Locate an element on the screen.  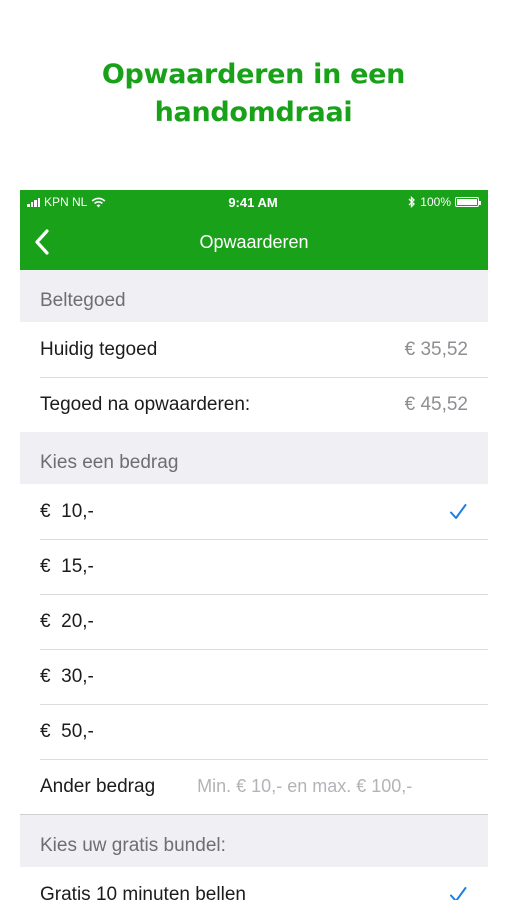
promo-title-line-1: Opwaarderen in een is located at coordinates (253, 74).